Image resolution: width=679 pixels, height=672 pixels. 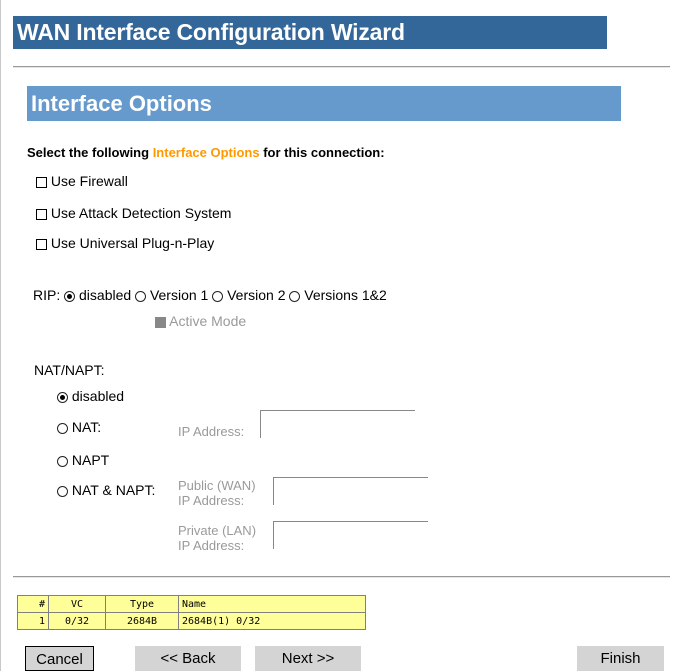 What do you see at coordinates (160, 322) in the screenshot?
I see `active-mode-checkbox` at bounding box center [160, 322].